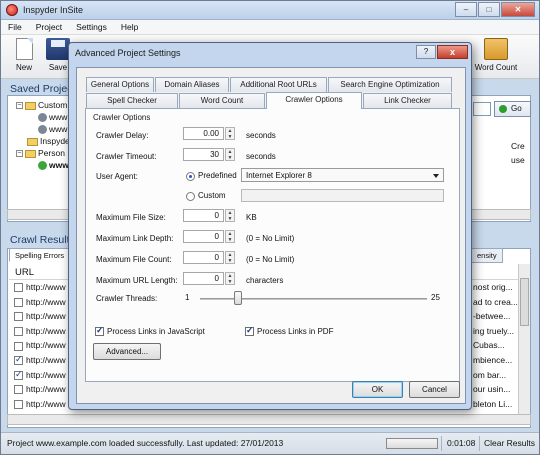 This screenshot has width=540, height=455. Describe the element at coordinates (203, 278) in the screenshot. I see `max-url-length-input: 0` at that location.